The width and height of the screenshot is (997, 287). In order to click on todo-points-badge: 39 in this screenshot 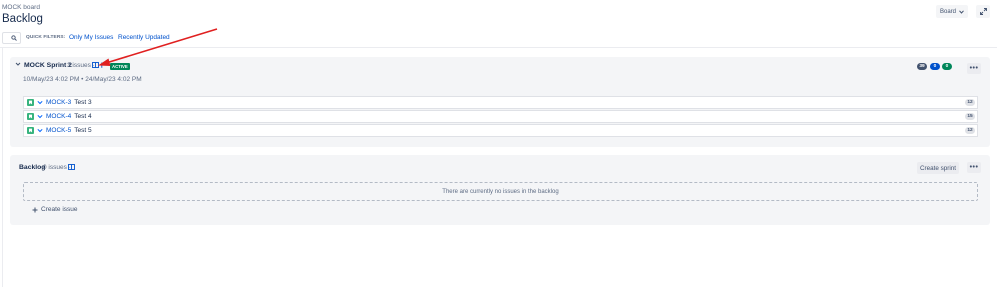, I will do `click(922, 66)`.